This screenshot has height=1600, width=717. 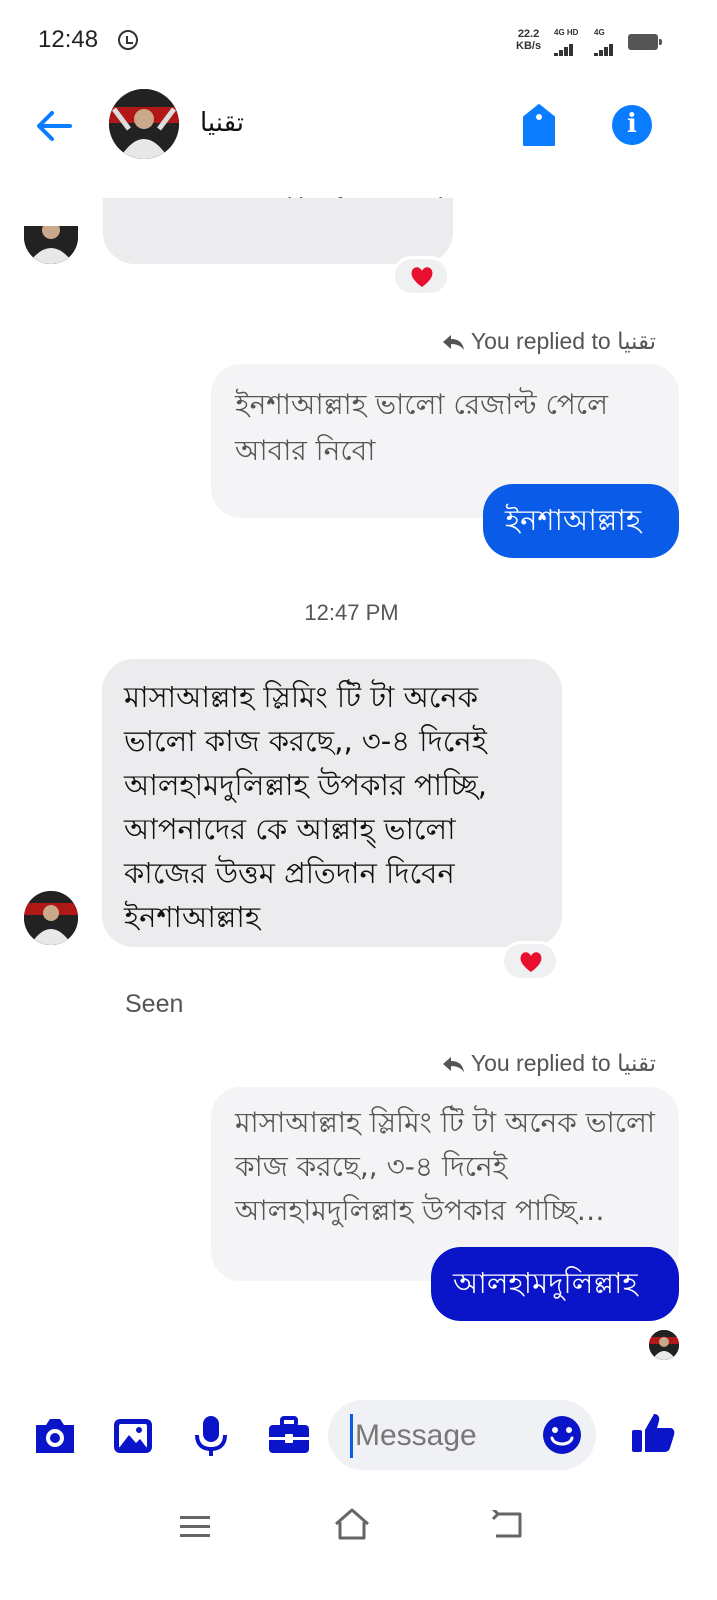 What do you see at coordinates (54, 126) in the screenshot?
I see `back-arrow-icon` at bounding box center [54, 126].